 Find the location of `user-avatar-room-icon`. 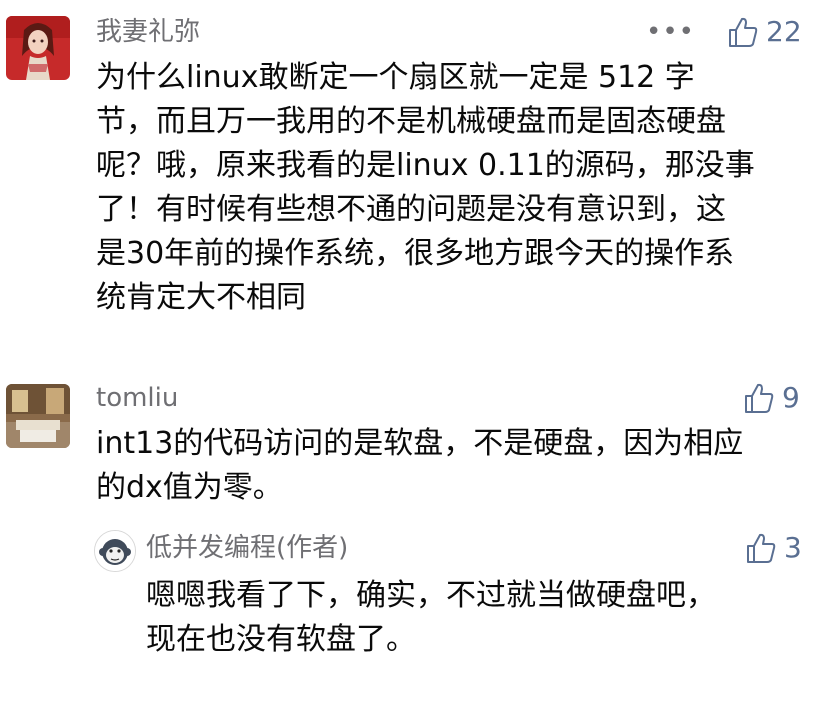

user-avatar-room-icon is located at coordinates (38, 416).